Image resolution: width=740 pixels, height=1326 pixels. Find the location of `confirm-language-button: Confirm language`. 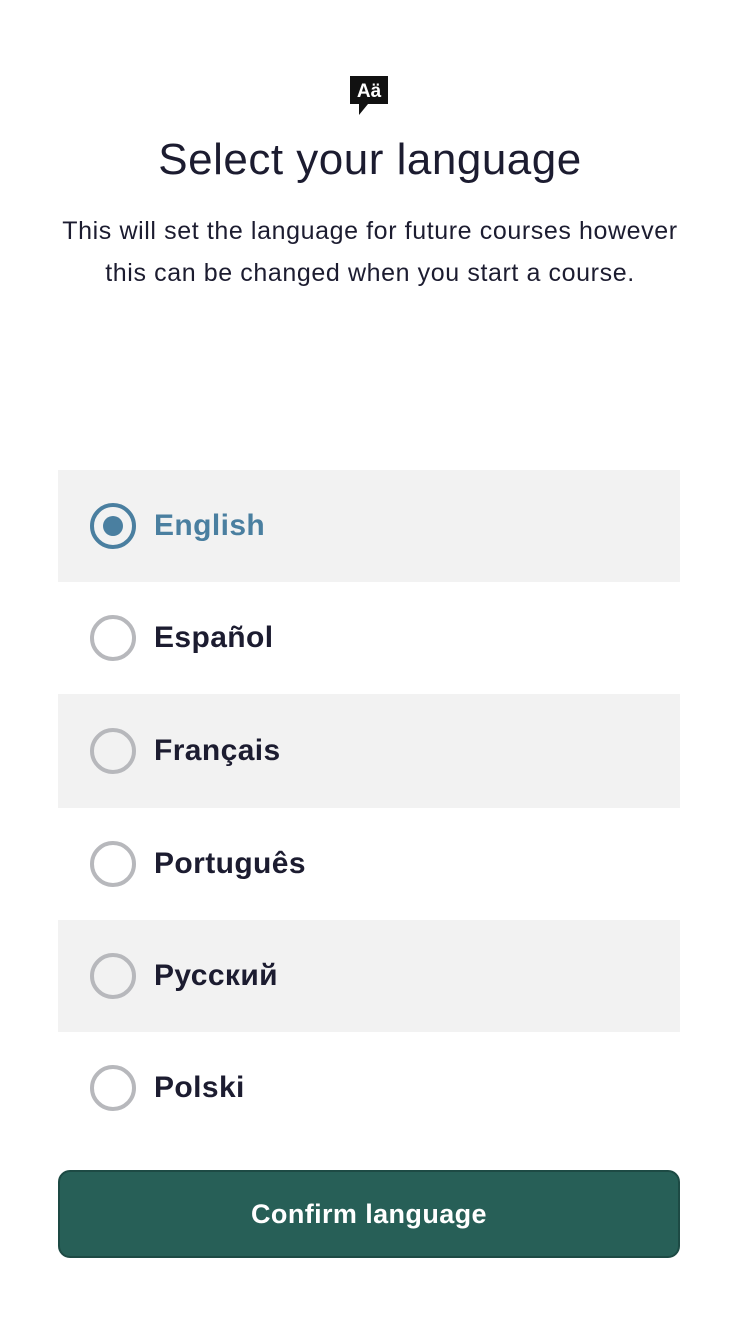

confirm-language-button: Confirm language is located at coordinates (369, 1214).